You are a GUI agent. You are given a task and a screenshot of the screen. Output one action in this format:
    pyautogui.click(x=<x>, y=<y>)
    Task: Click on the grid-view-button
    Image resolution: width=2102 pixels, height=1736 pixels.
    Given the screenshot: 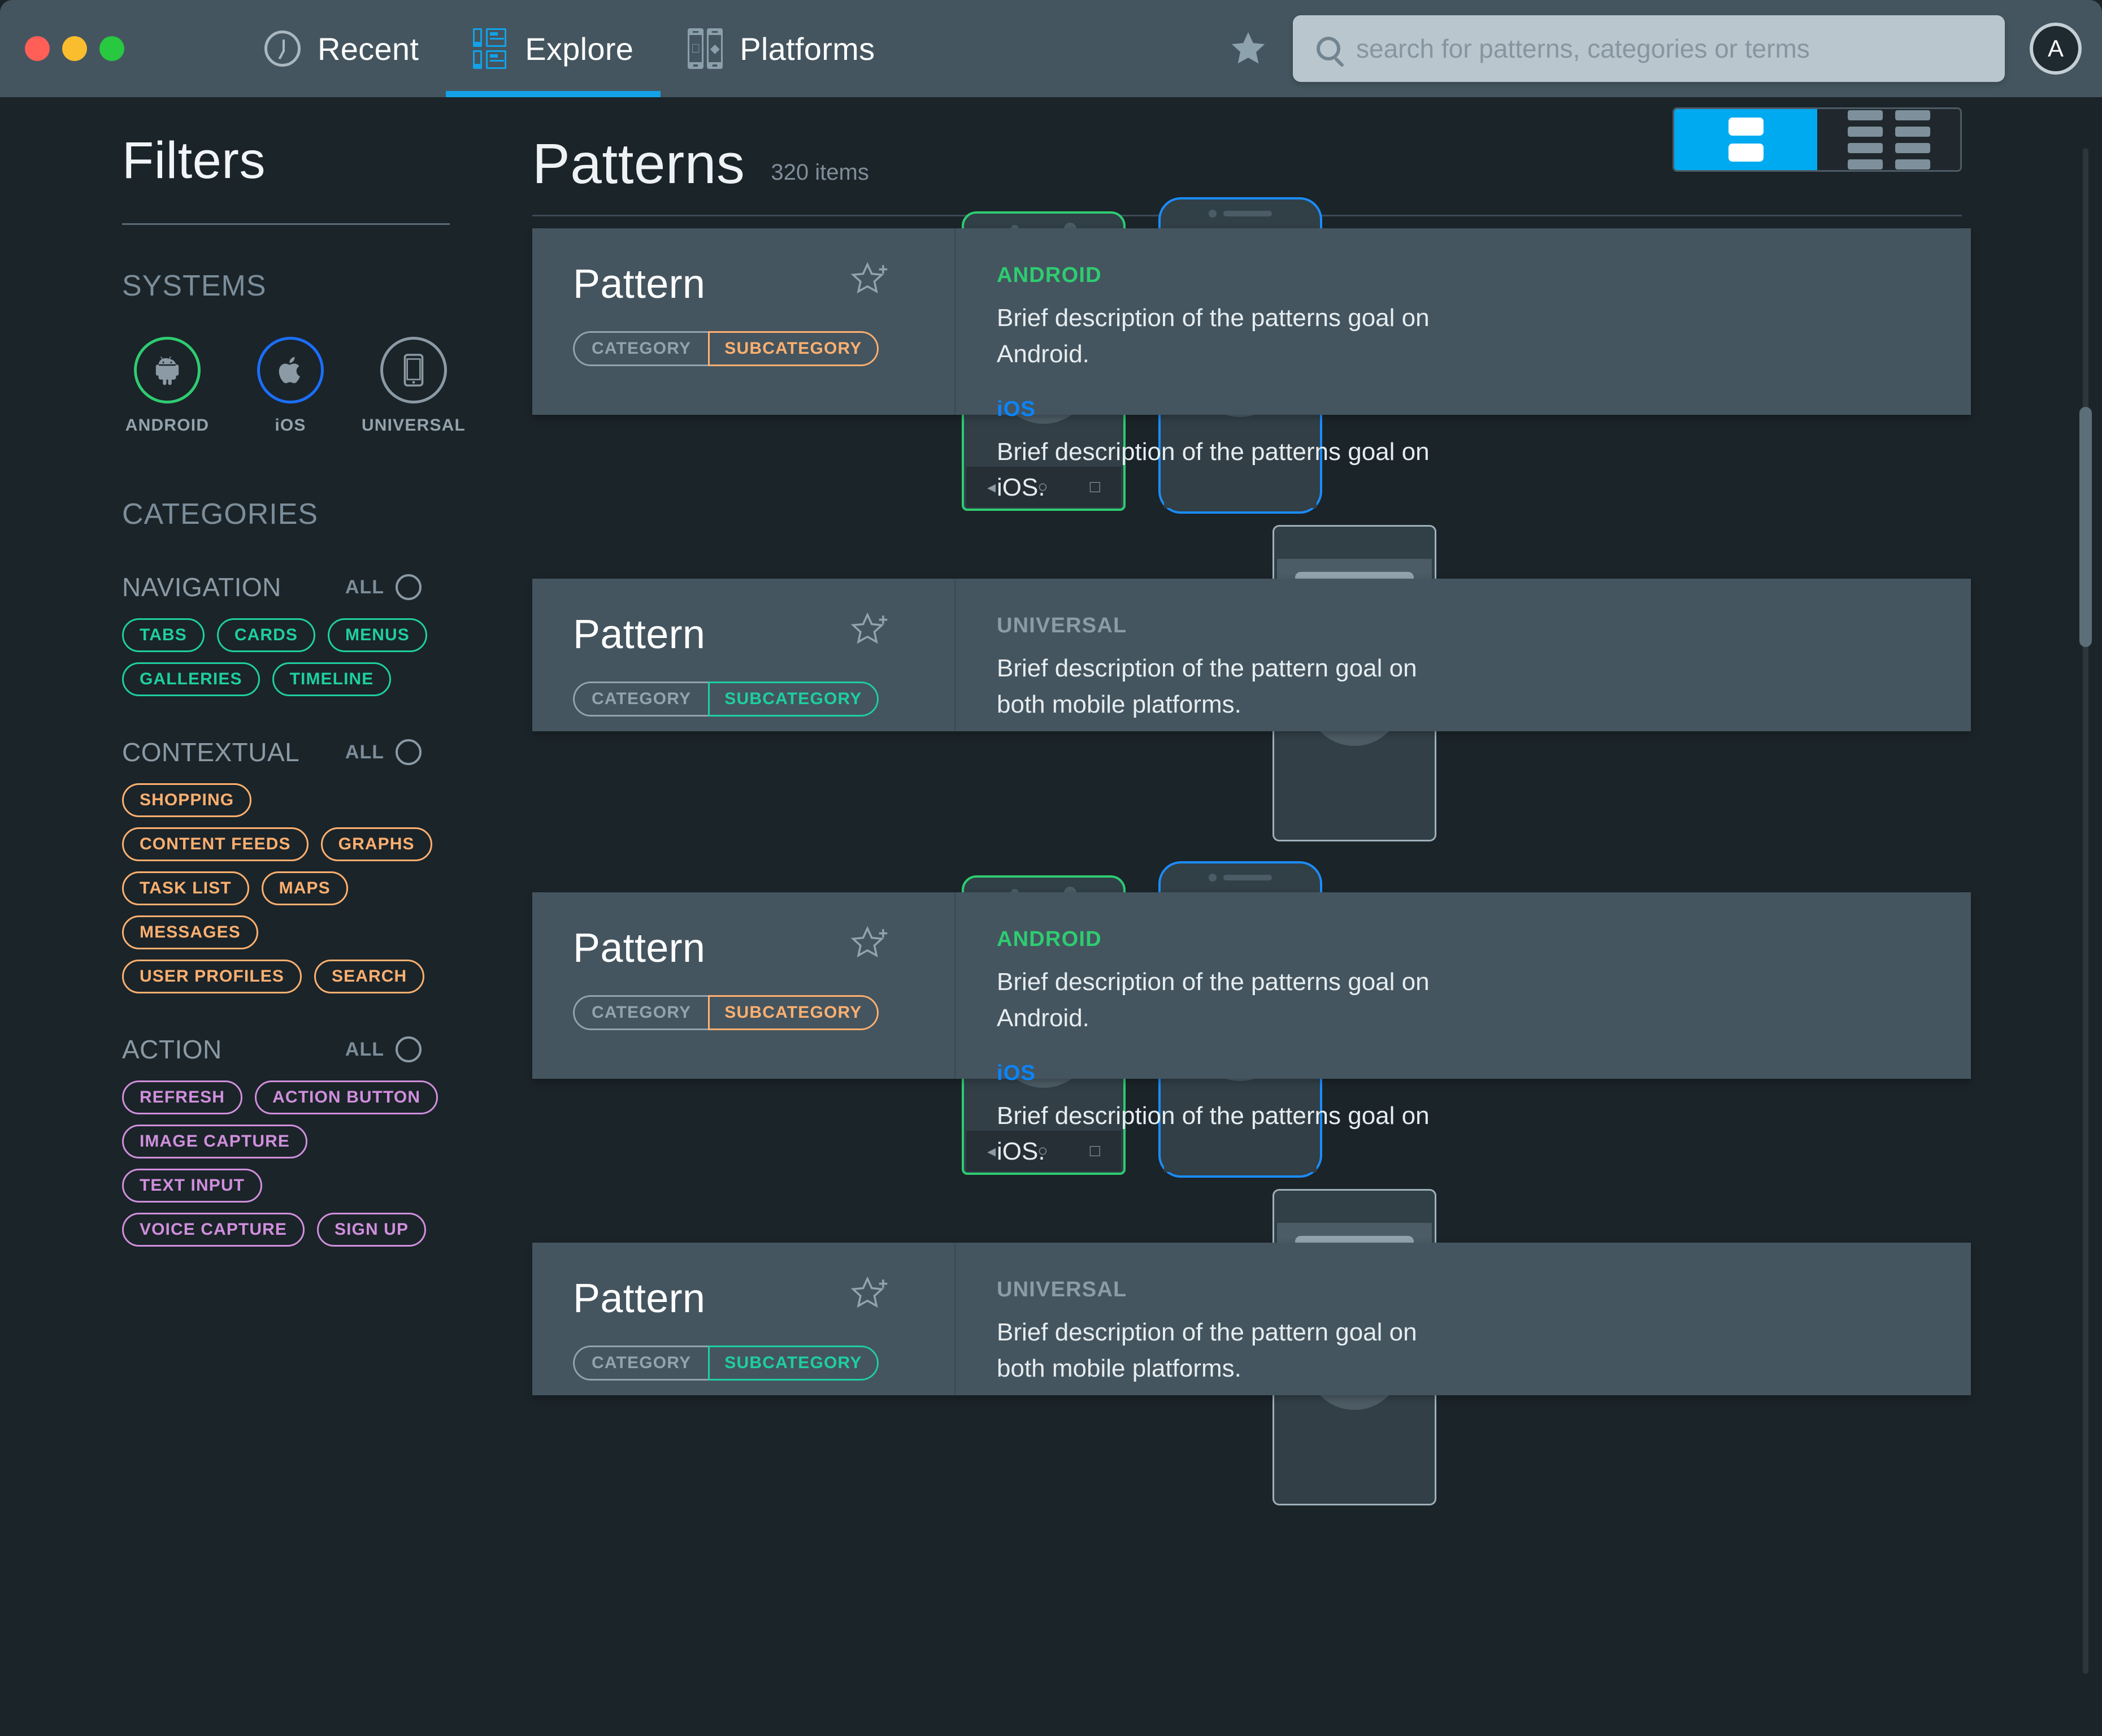 What is the action you would take?
    pyautogui.click(x=1888, y=139)
    